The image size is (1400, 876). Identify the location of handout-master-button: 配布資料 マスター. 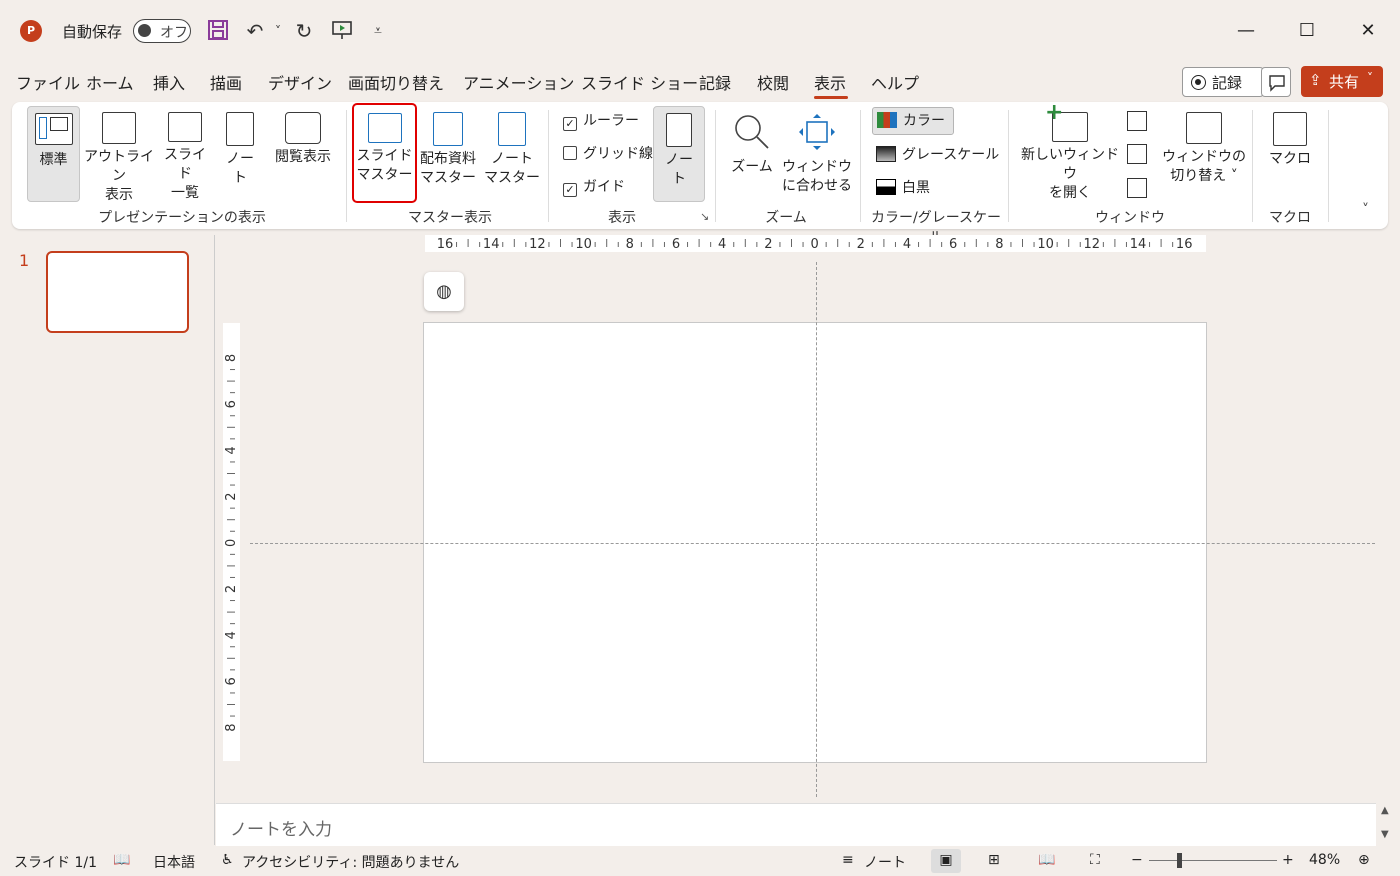
(448, 150).